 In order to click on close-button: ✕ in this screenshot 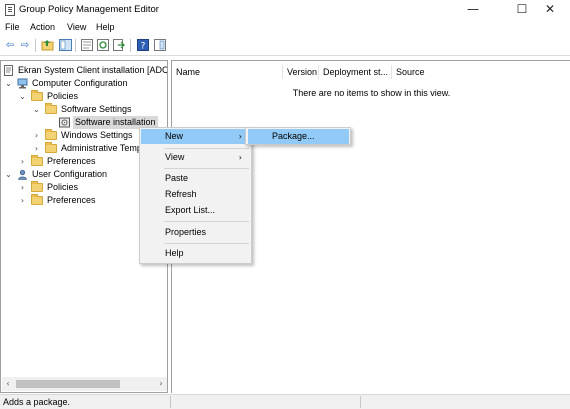, I will do `click(550, 10)`.